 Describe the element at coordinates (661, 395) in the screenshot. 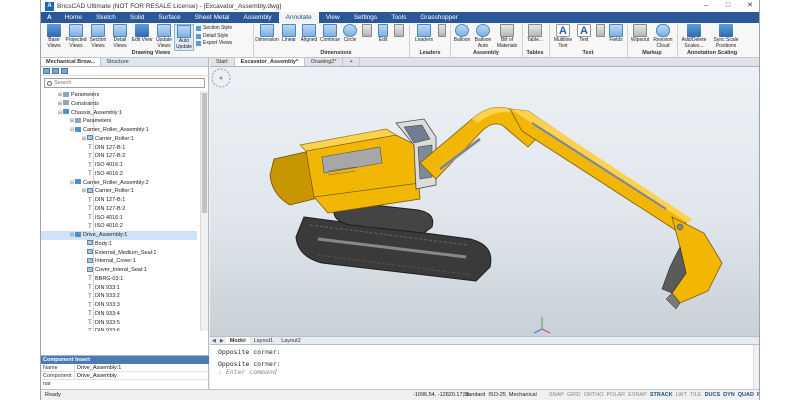

I see `status-toggle-strack: STRACK` at that location.